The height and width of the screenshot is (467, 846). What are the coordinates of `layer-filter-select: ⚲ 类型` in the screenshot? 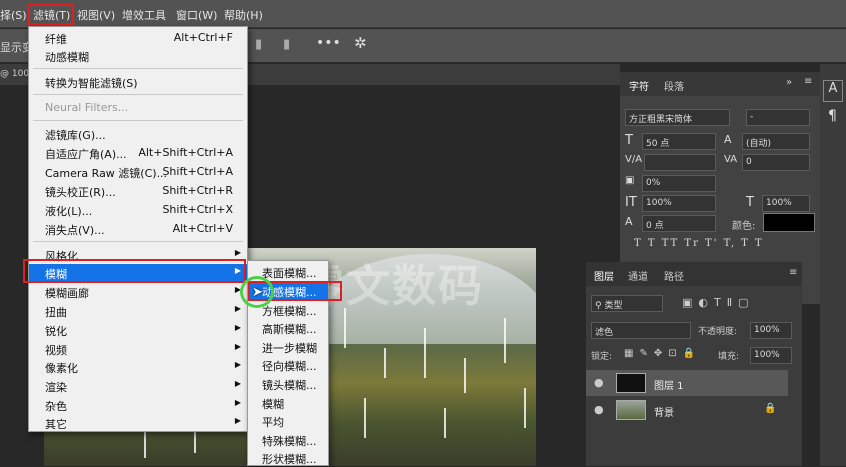 It's located at (627, 303).